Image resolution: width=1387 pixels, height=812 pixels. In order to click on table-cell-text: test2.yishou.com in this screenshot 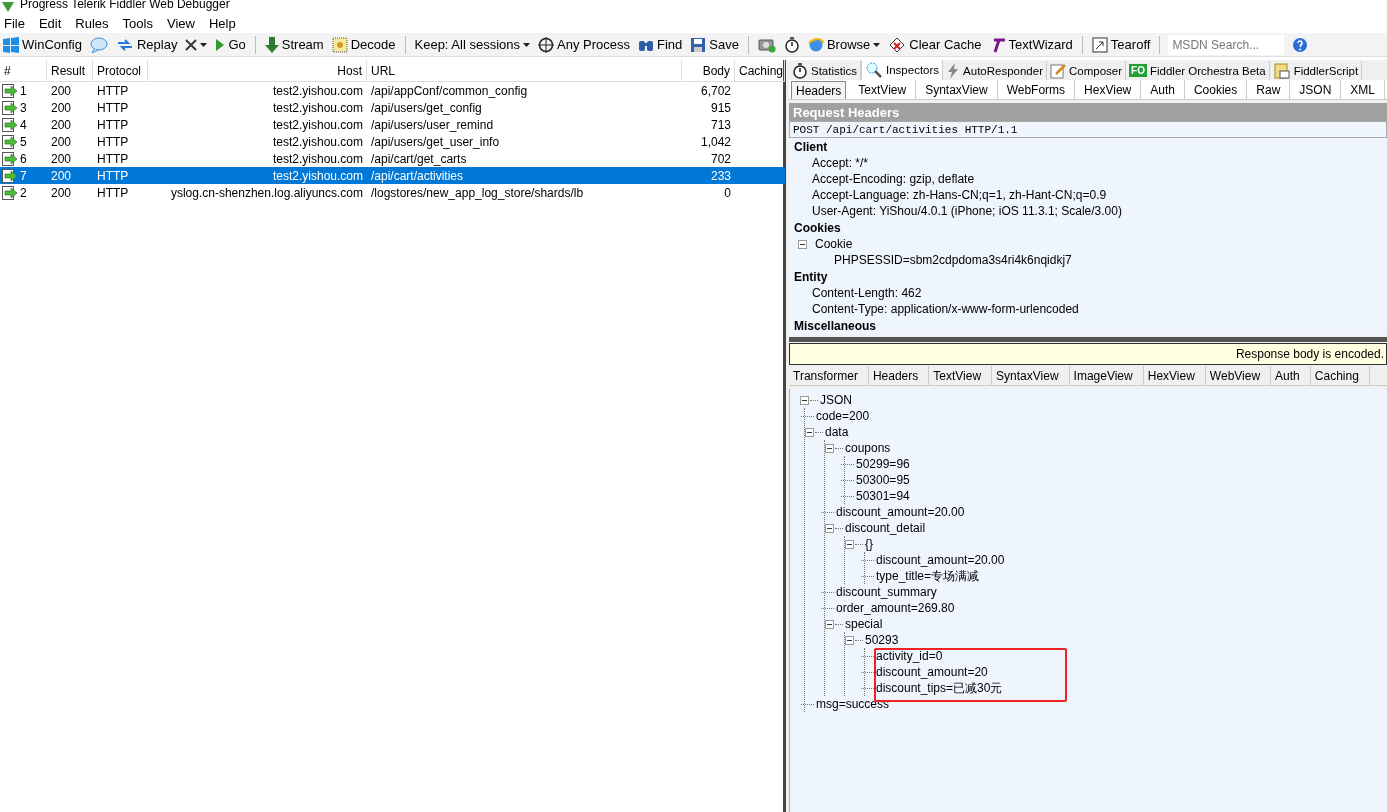, I will do `click(317, 158)`.